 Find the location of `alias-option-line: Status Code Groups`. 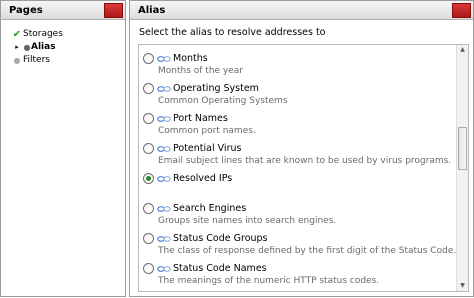

alias-option-line: Status Code Groups is located at coordinates (298, 238).